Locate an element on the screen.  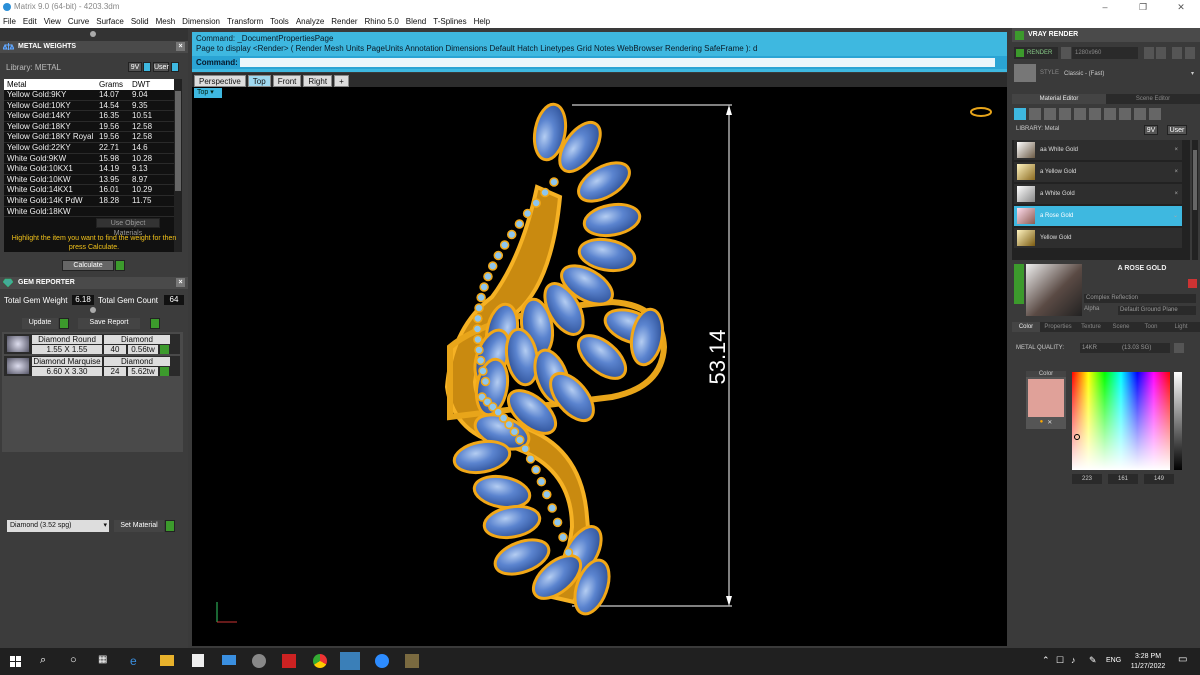
expand-icon is located at coordinates (1019, 284).